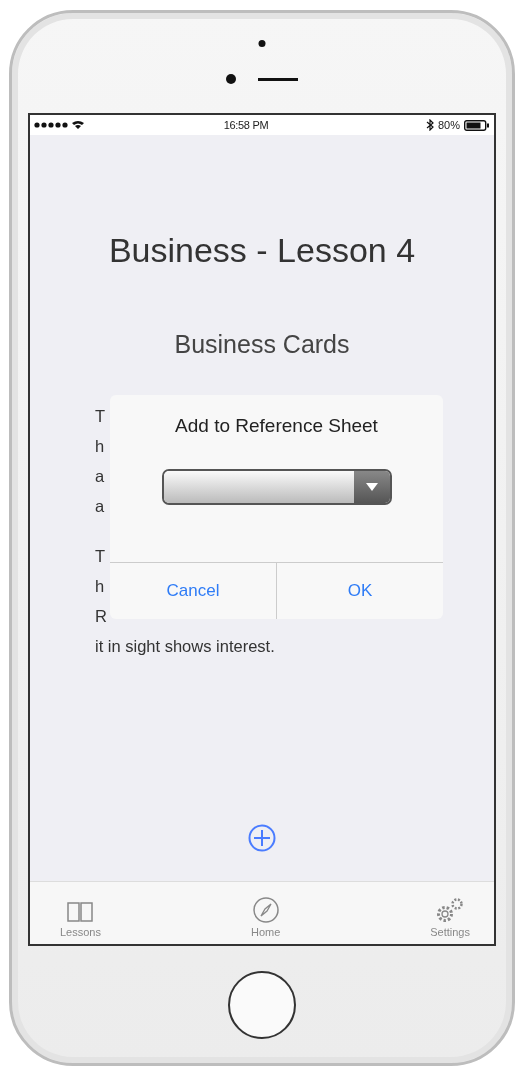 The height and width of the screenshot is (1072, 523). What do you see at coordinates (276, 487) in the screenshot?
I see `dropdown` at bounding box center [276, 487].